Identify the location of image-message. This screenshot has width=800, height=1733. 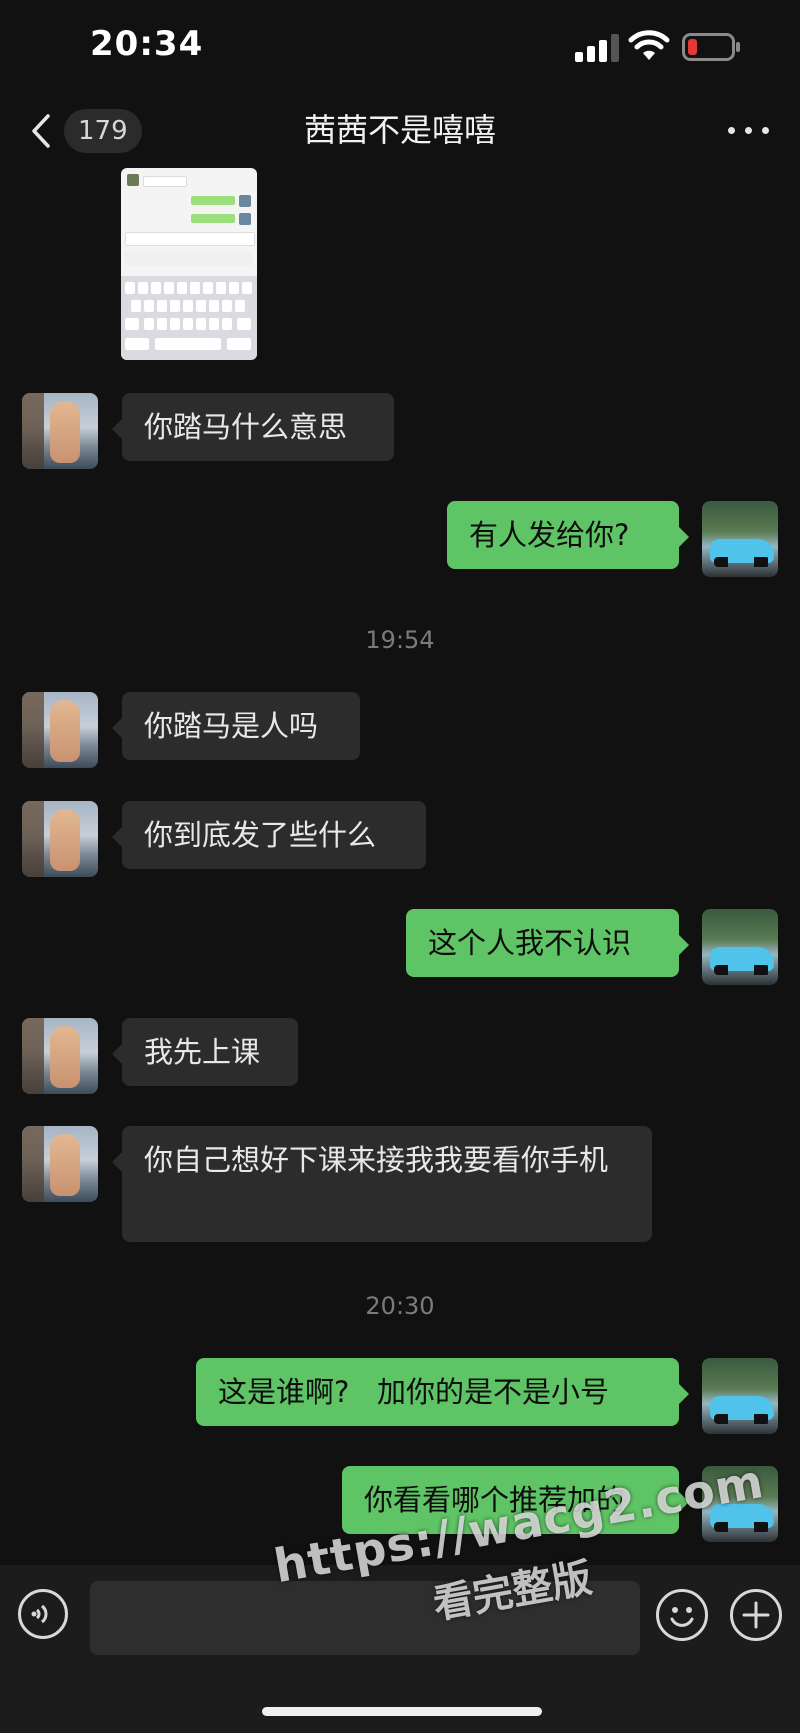
(189, 264).